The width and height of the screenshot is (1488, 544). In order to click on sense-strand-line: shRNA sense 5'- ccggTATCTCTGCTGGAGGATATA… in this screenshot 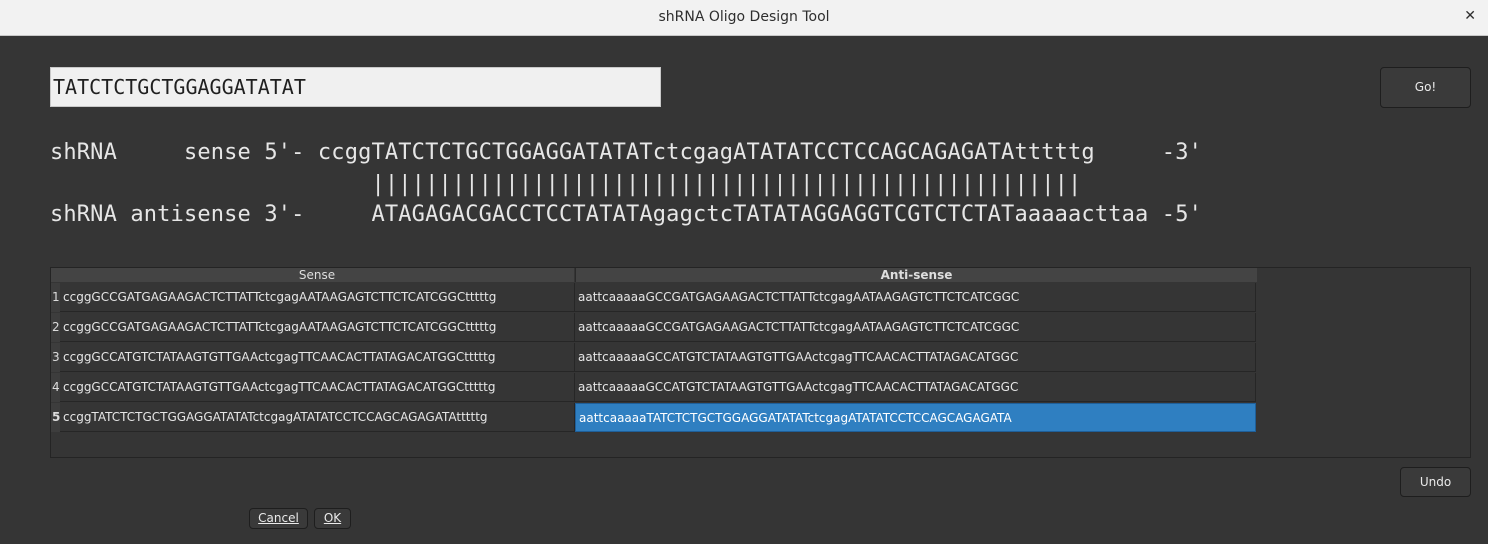, I will do `click(626, 152)`.